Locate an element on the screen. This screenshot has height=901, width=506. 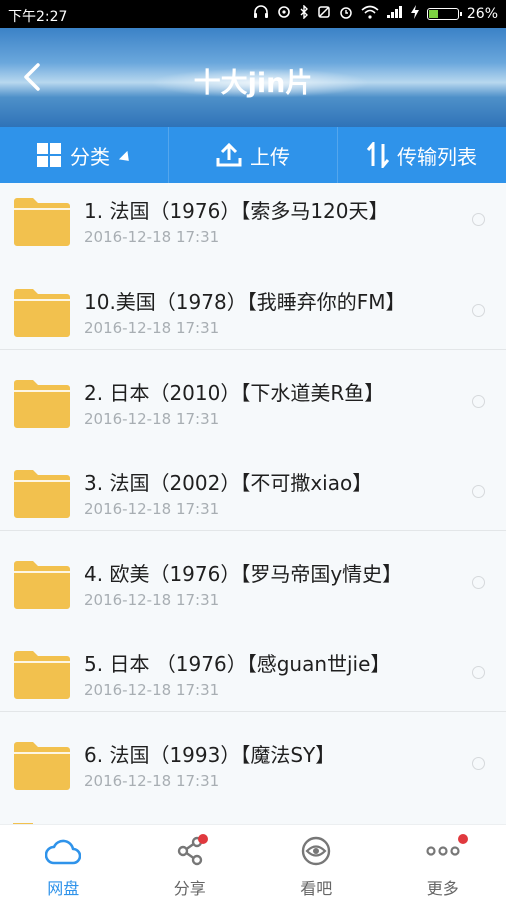
file-row: 10.美国（1978）【我睡弃你的FM】 2016-12-18 17:31 is located at coordinates (253, 304).